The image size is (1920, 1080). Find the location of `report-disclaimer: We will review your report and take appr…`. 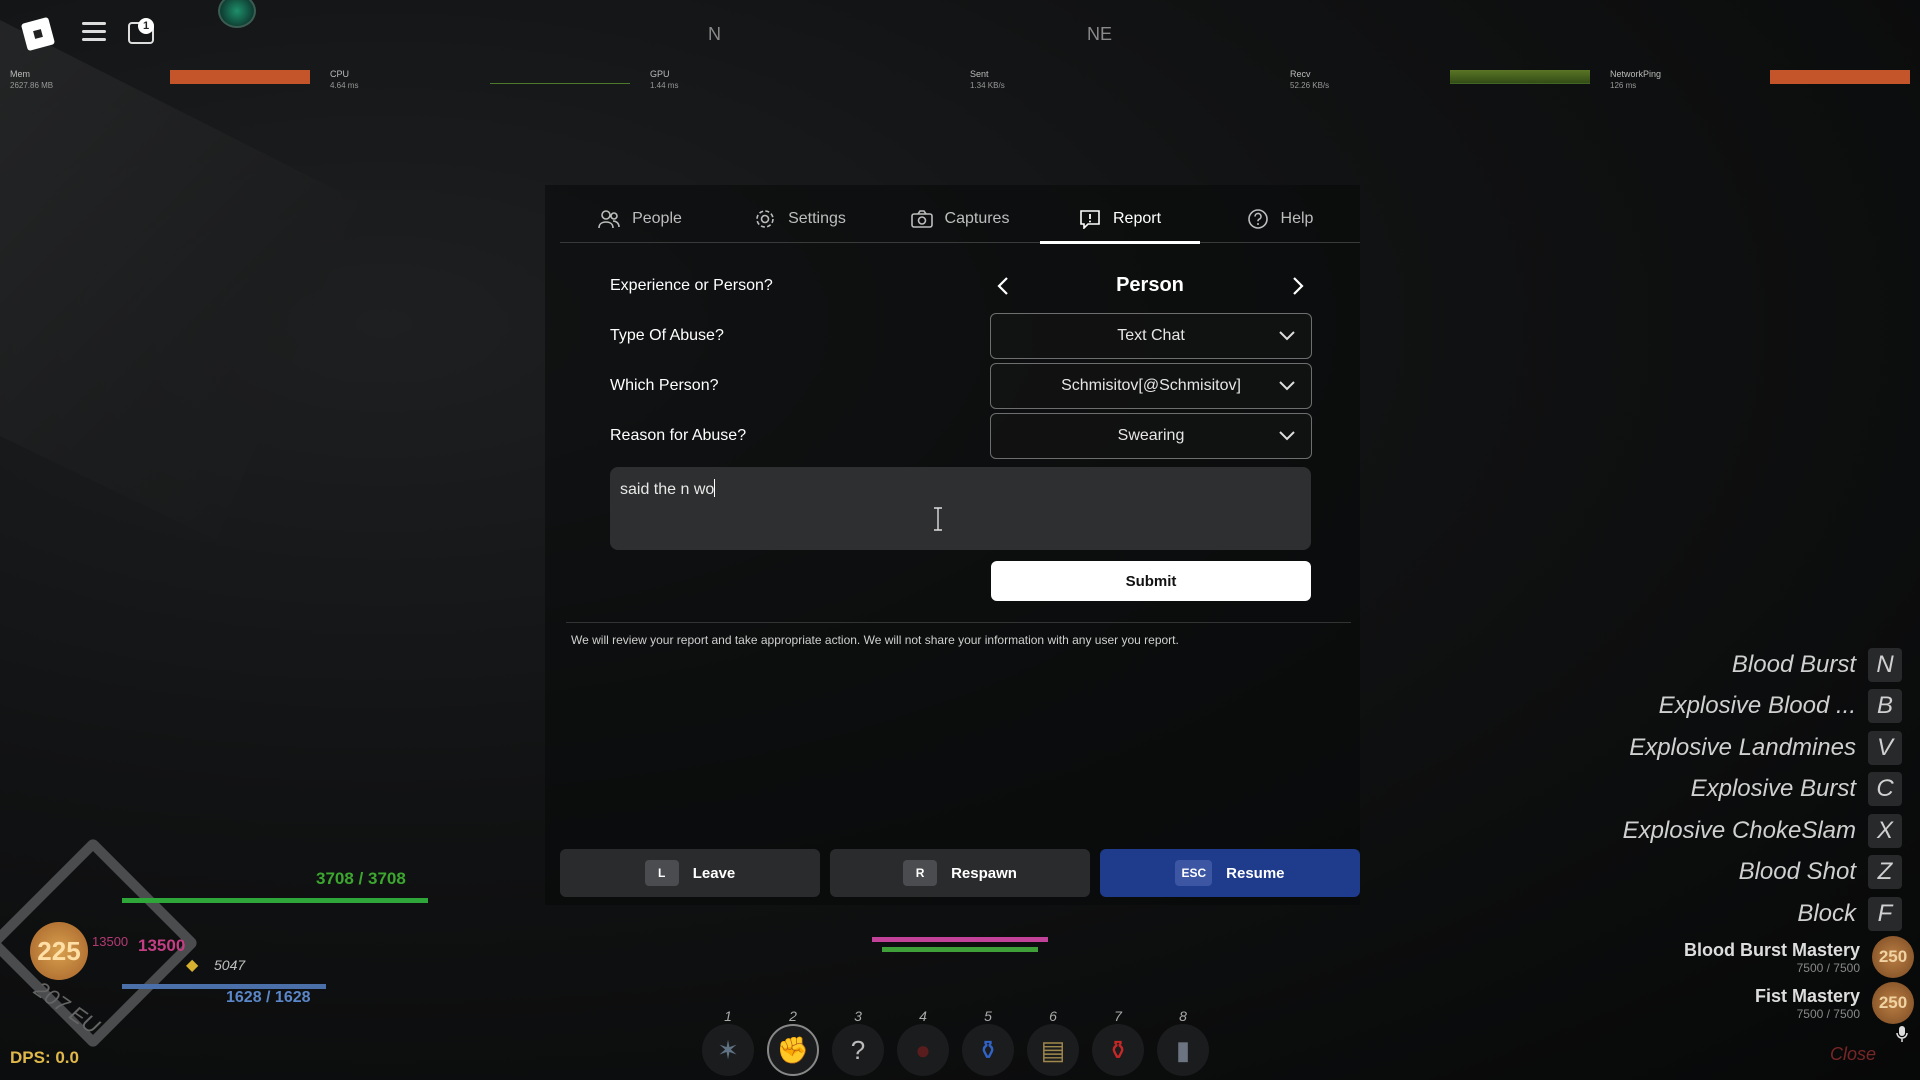

report-disclaimer: We will review your report and take appr… is located at coordinates (875, 640).